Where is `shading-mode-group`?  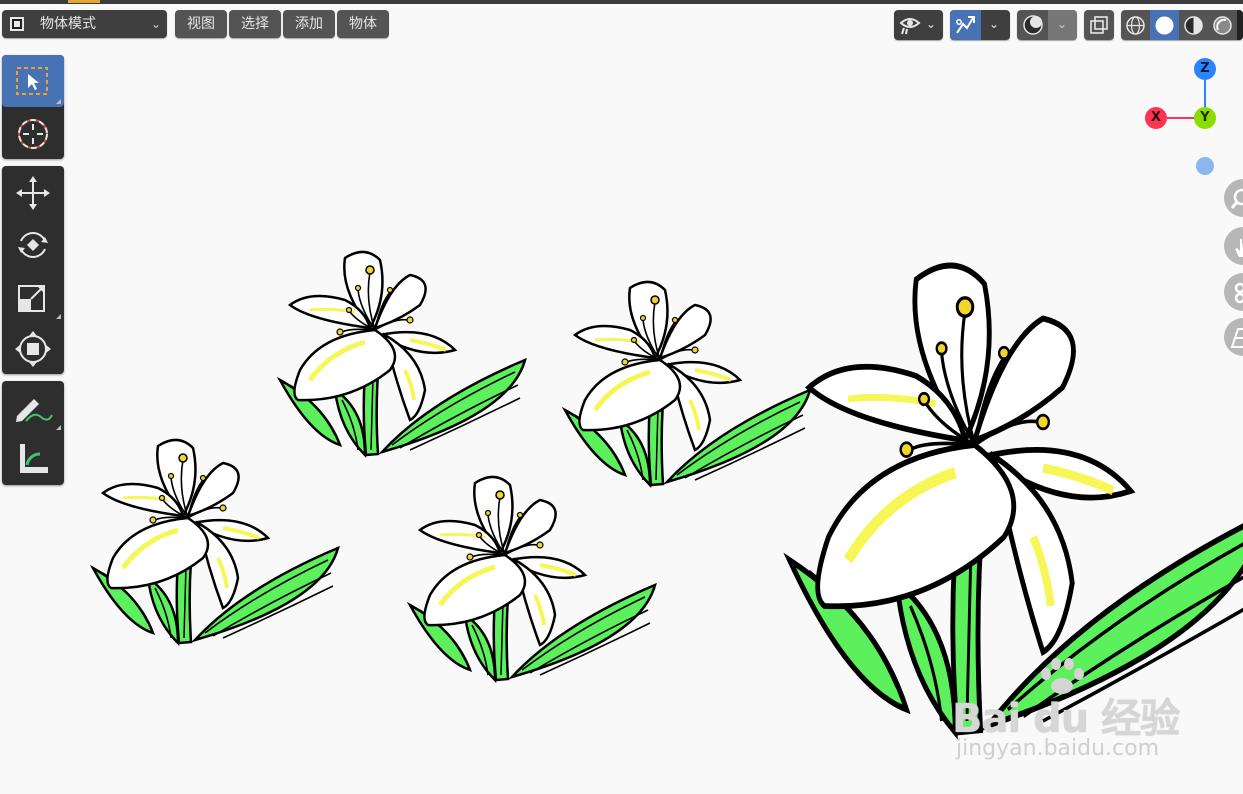
shading-mode-group is located at coordinates (1182, 25).